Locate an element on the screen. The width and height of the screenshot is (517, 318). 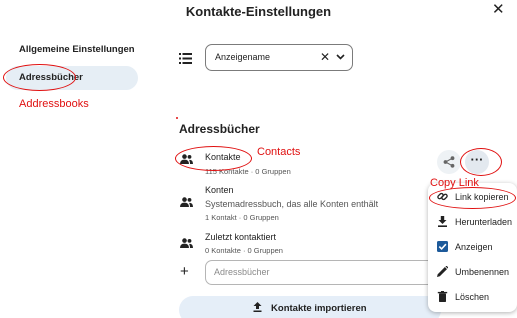
book-name: Konten is located at coordinates (219, 190).